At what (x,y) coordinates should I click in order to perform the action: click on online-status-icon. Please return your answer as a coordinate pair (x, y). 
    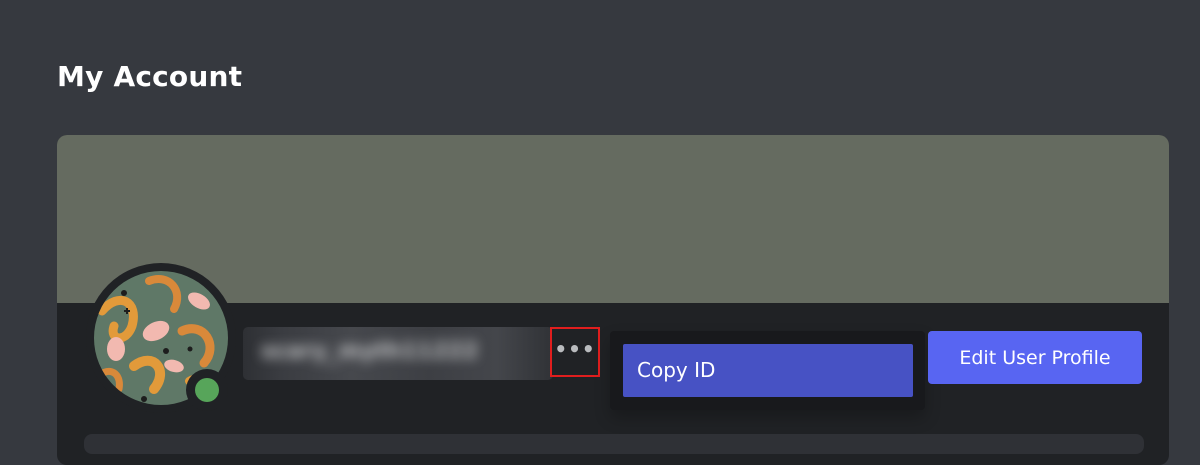
    Looking at the image, I should click on (207, 390).